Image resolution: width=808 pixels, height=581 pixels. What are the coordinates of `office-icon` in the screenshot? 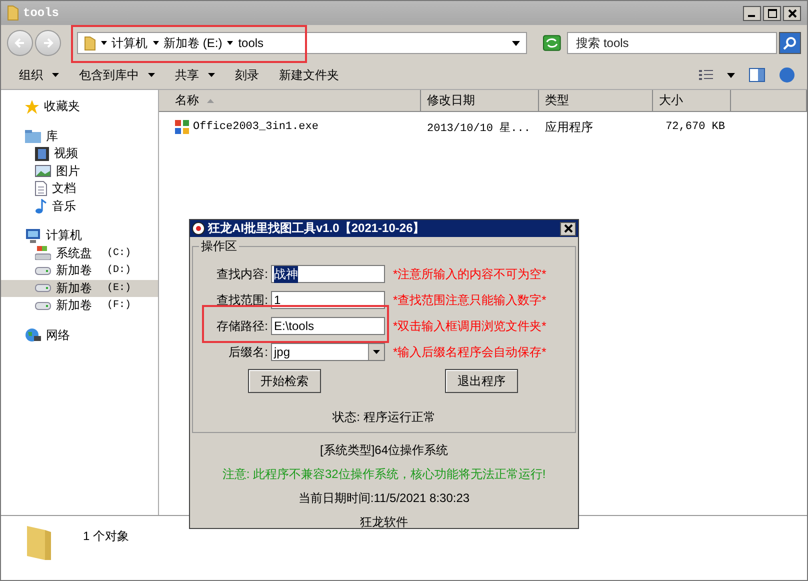 It's located at (182, 127).